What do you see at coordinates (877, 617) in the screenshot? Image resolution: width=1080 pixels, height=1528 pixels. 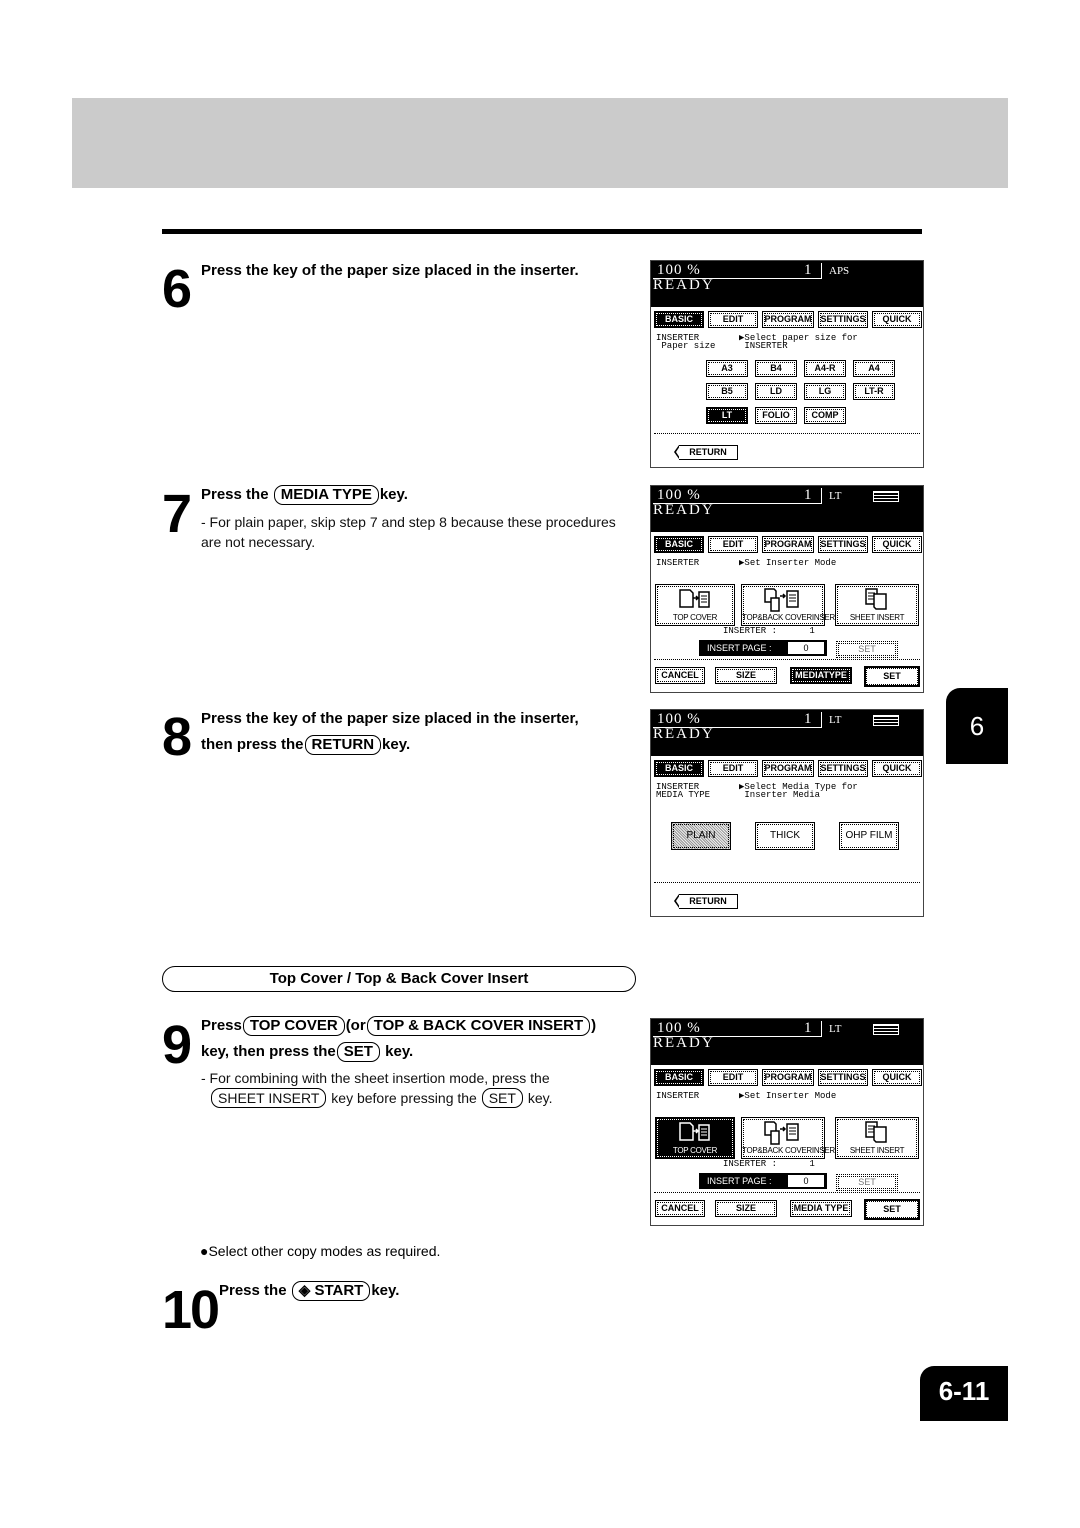 I see `sheet-insert-label: SHEET INSERT` at bounding box center [877, 617].